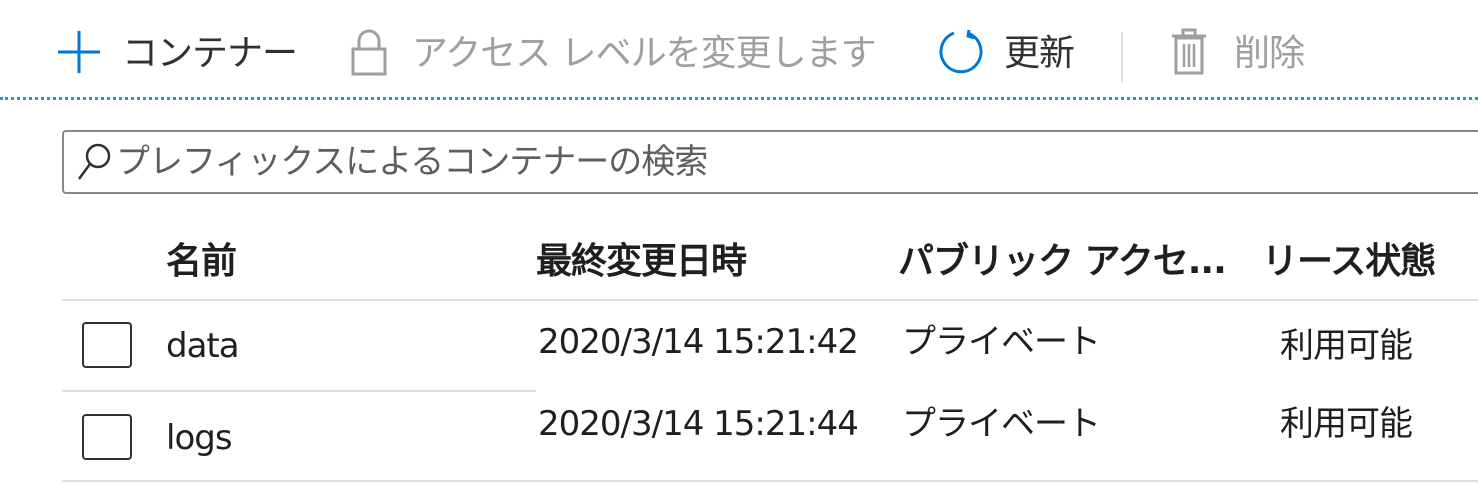  I want to click on column-header-name: 名前, so click(201, 258).